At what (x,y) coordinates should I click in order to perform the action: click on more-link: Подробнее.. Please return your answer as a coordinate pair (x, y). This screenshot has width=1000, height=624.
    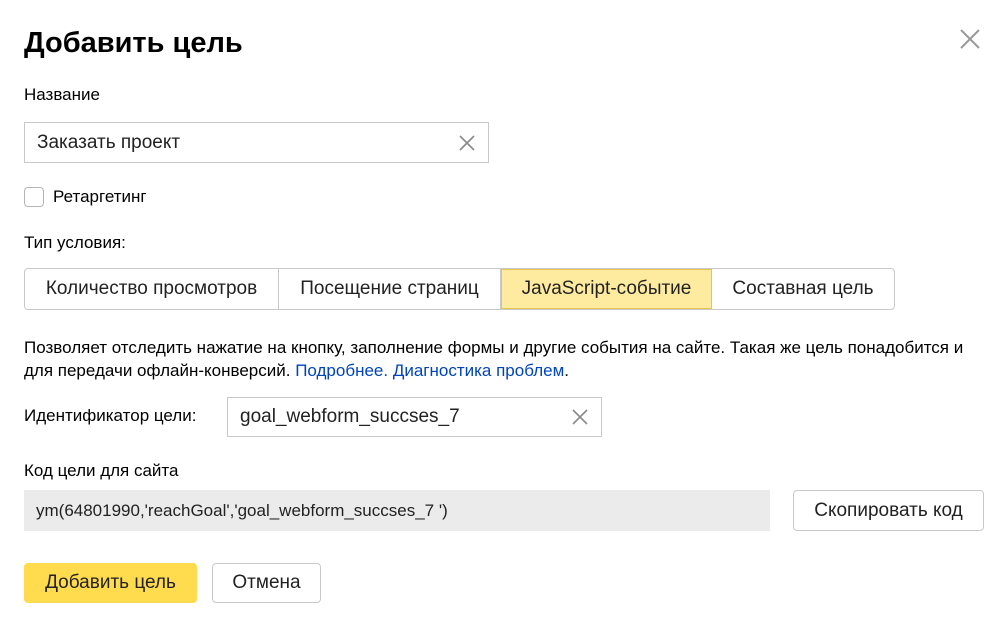
    Looking at the image, I should click on (341, 370).